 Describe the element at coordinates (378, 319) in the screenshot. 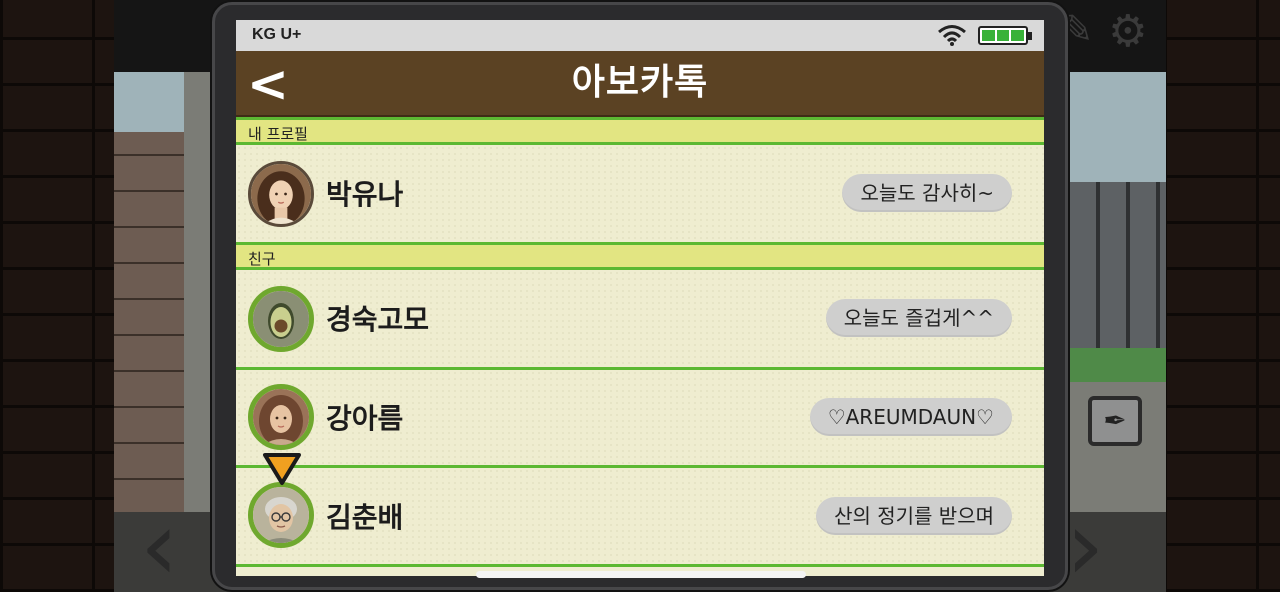

I see `friend-name: 경숙고모` at that location.